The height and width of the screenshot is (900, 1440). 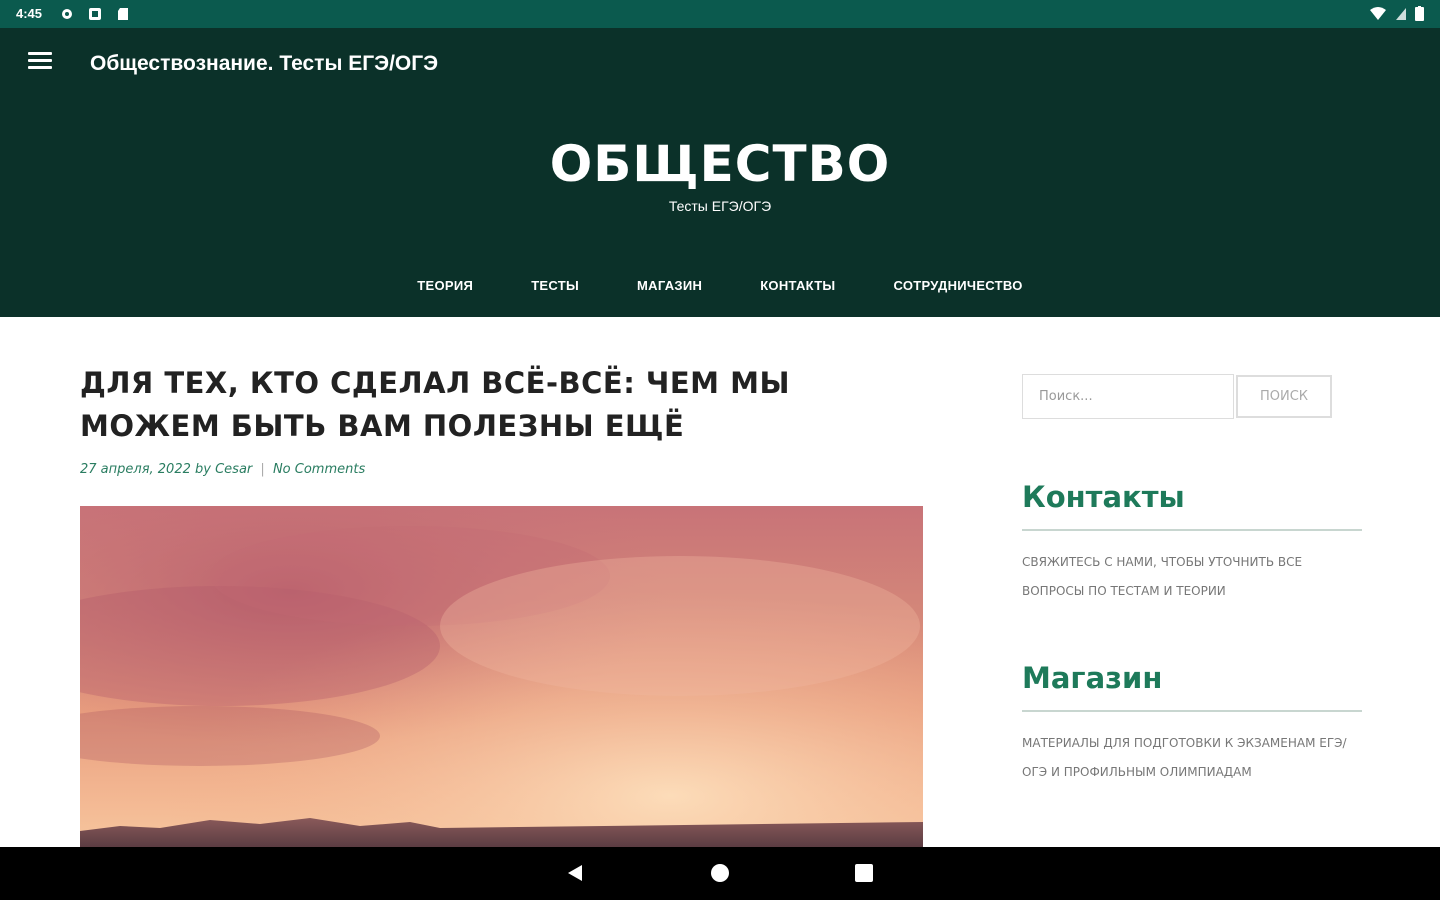 I want to click on nav-item-shop: МАГАЗИН, so click(x=669, y=285).